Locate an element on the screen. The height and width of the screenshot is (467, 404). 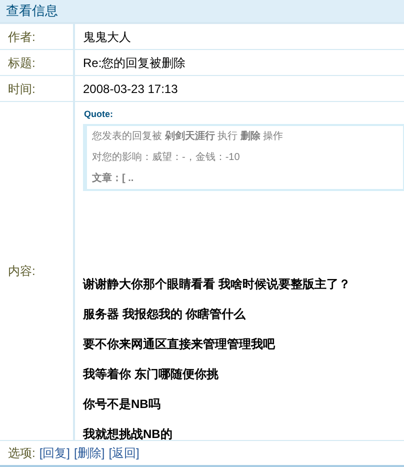
field-value: 鬼鬼大人 is located at coordinates (107, 37).